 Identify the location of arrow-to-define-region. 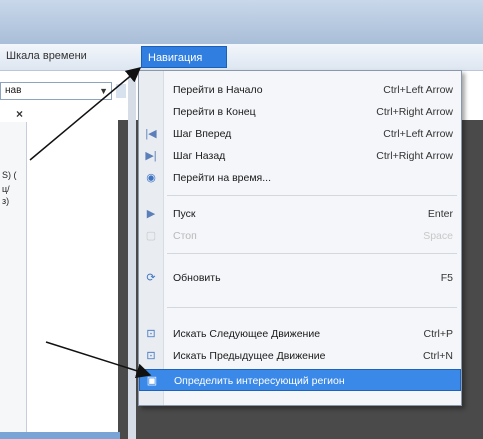
(98, 360).